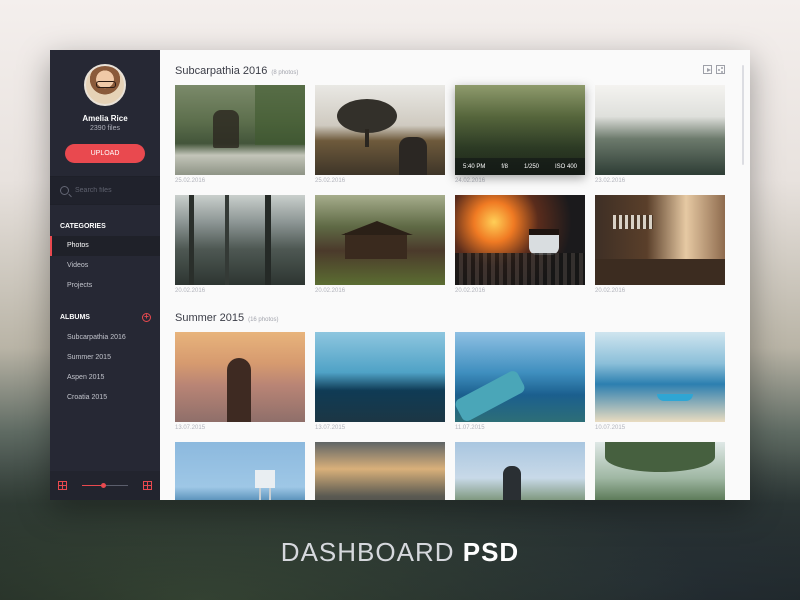 The height and width of the screenshot is (600, 800). Describe the element at coordinates (520, 166) in the screenshot. I see `exif-overlay: 5:40 PM f/8 1/250 ISO 400` at that location.